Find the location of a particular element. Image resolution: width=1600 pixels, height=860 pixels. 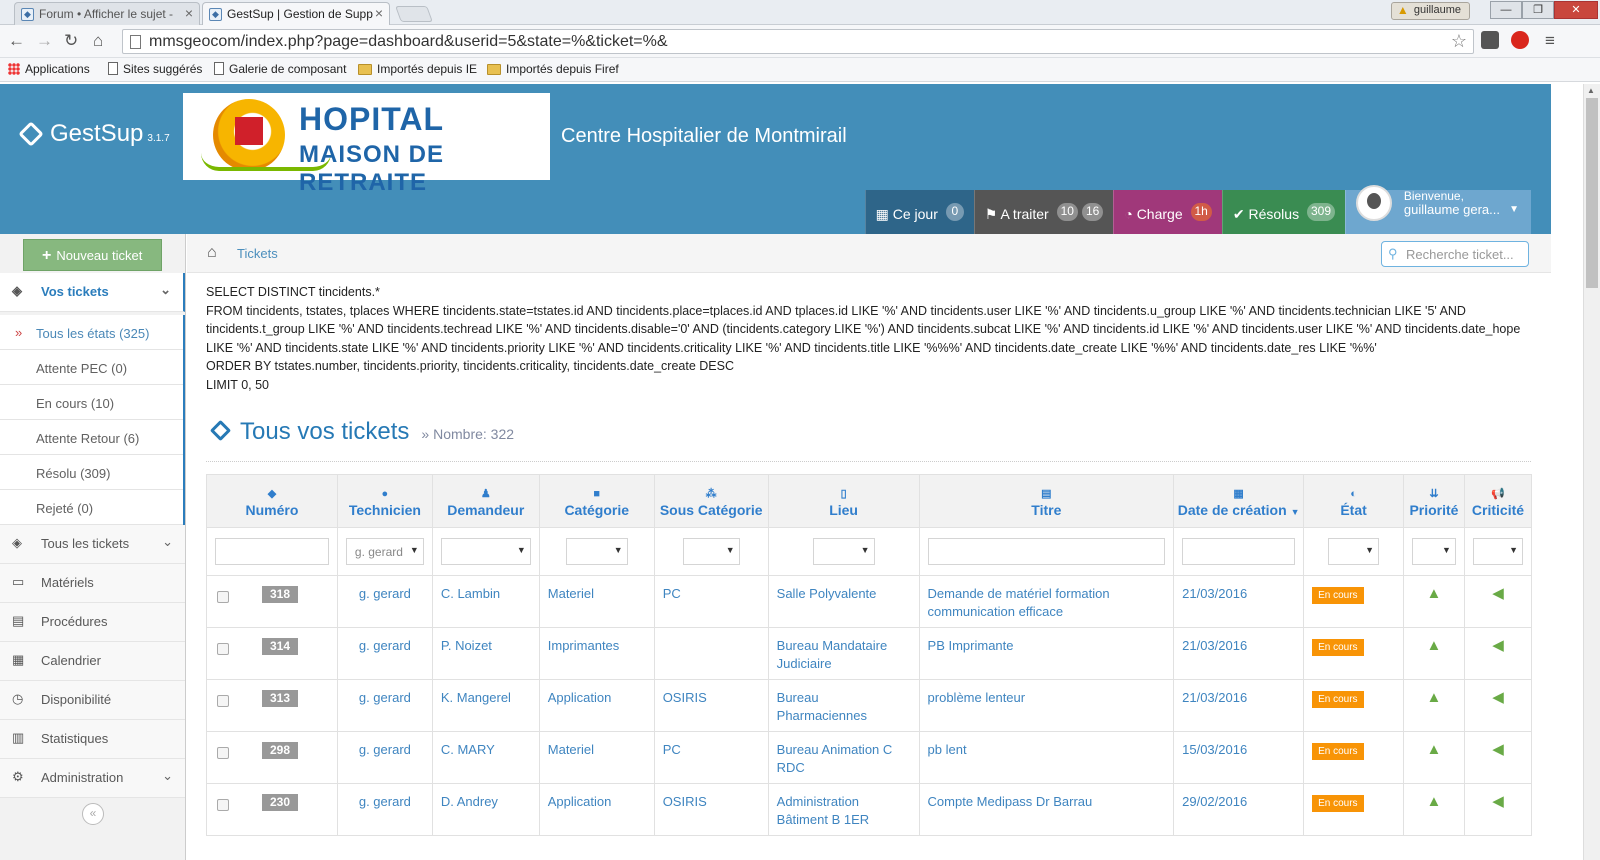

category-link: Application is located at coordinates (580, 697).